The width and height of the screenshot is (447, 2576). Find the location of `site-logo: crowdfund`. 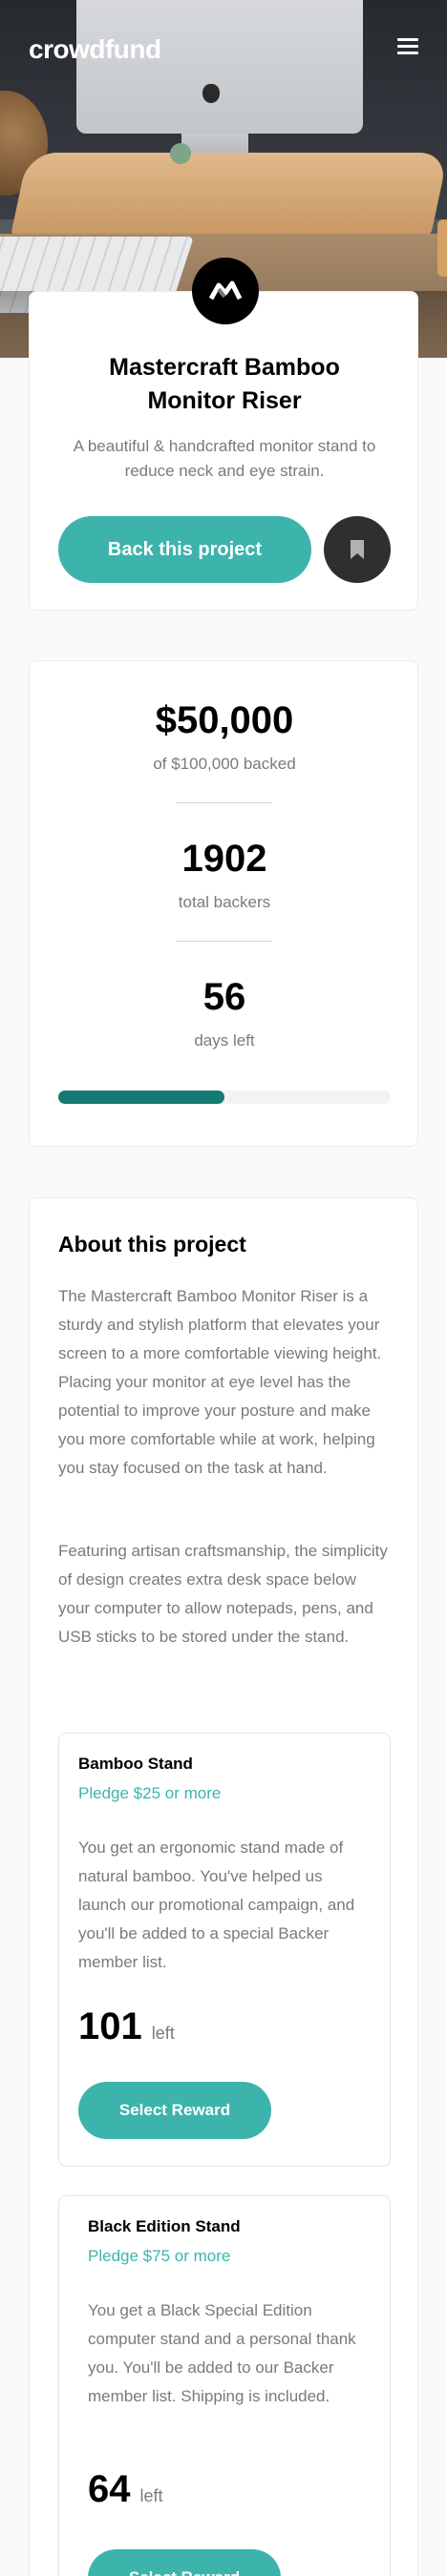

site-logo: crowdfund is located at coordinates (95, 49).